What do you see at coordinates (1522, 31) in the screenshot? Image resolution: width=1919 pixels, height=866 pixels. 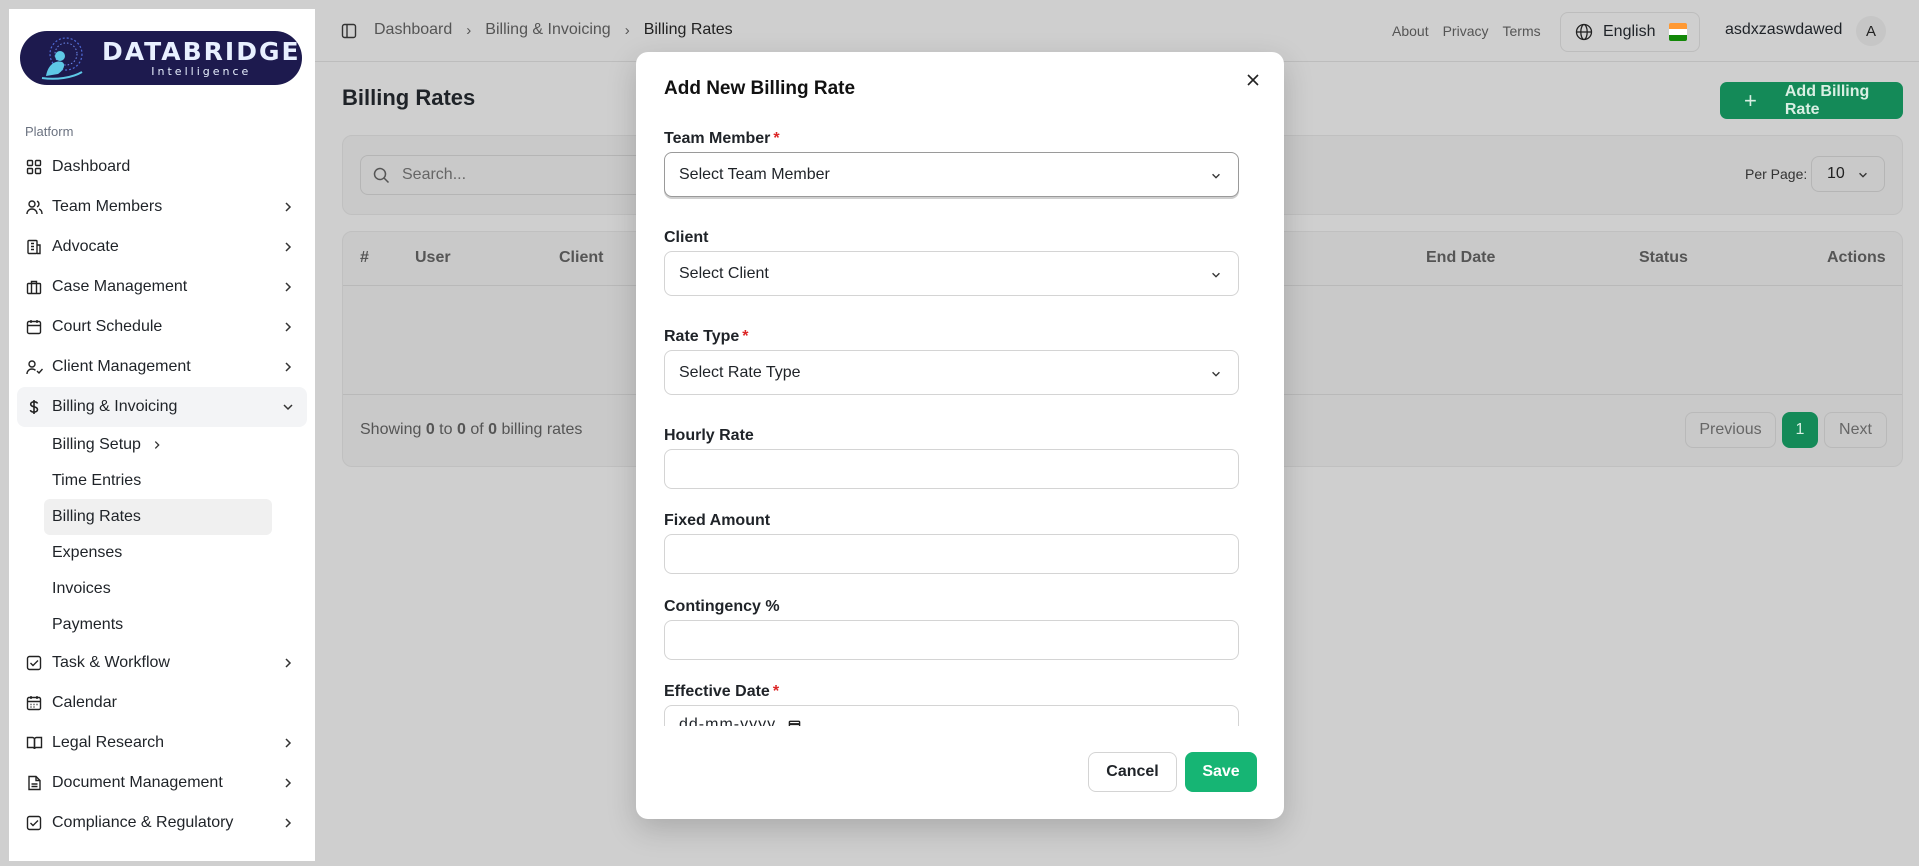 I see `terms-link: Terms` at bounding box center [1522, 31].